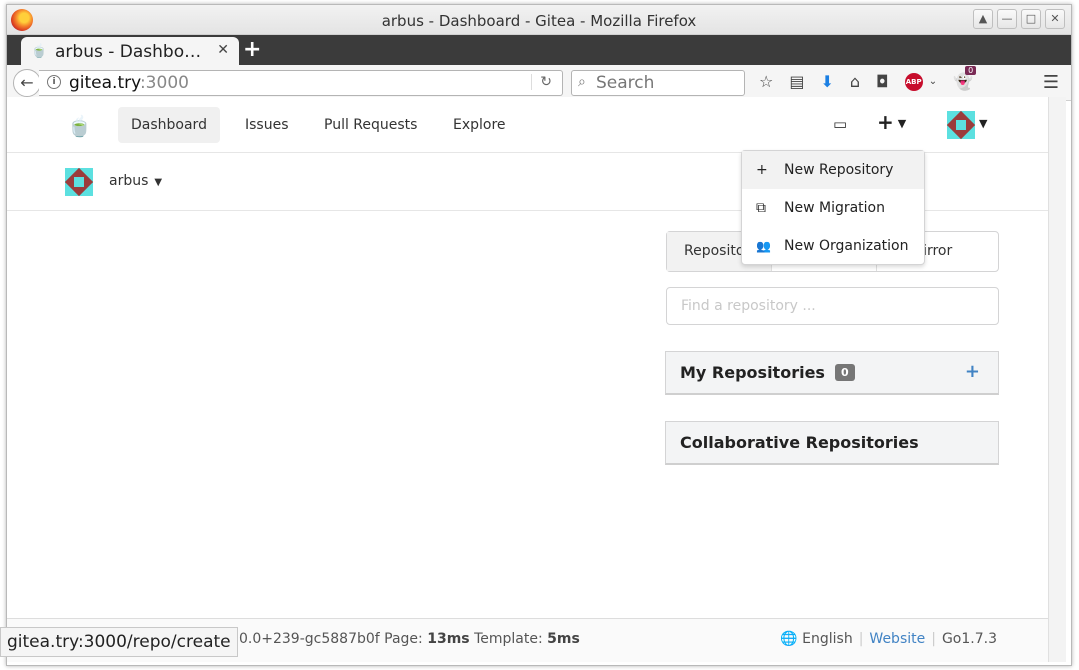  I want to click on hamburger-menu-icon: ☰, so click(1051, 82).